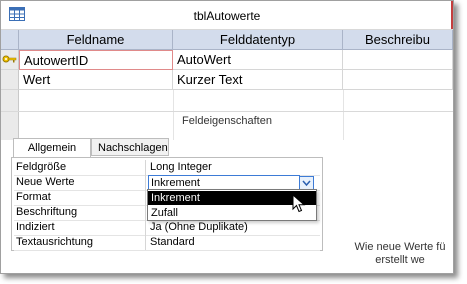 The image size is (467, 284). I want to click on primary-key-icon, so click(9, 59).